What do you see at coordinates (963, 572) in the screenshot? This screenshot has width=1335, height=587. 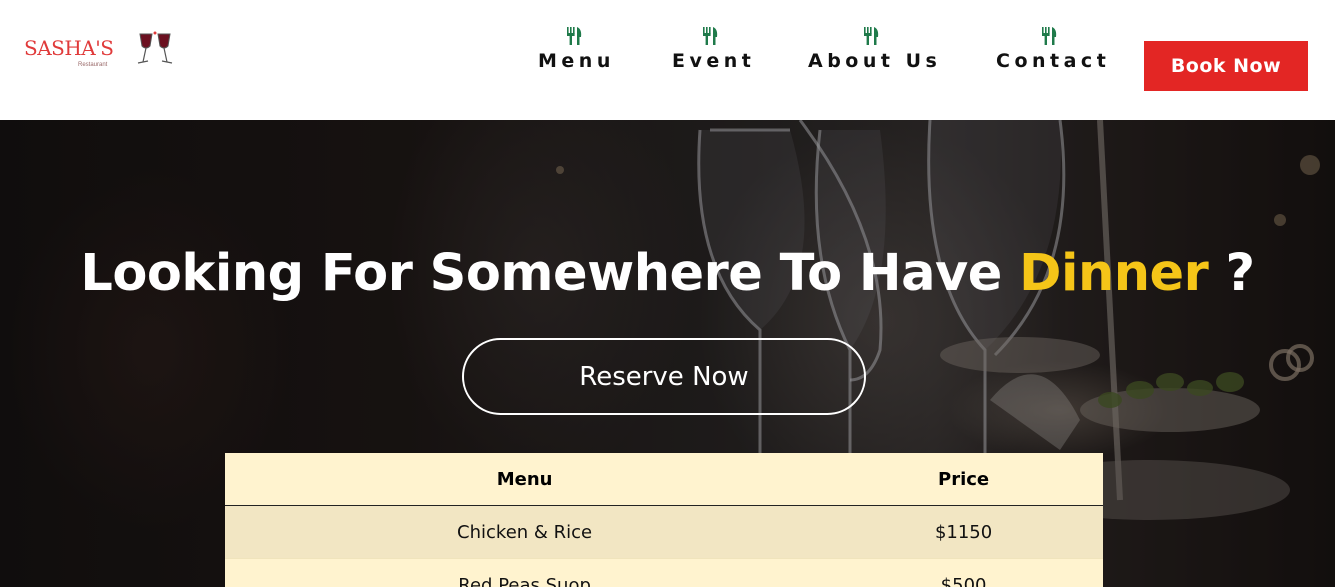 I see `menu-item-price: $500` at bounding box center [963, 572].